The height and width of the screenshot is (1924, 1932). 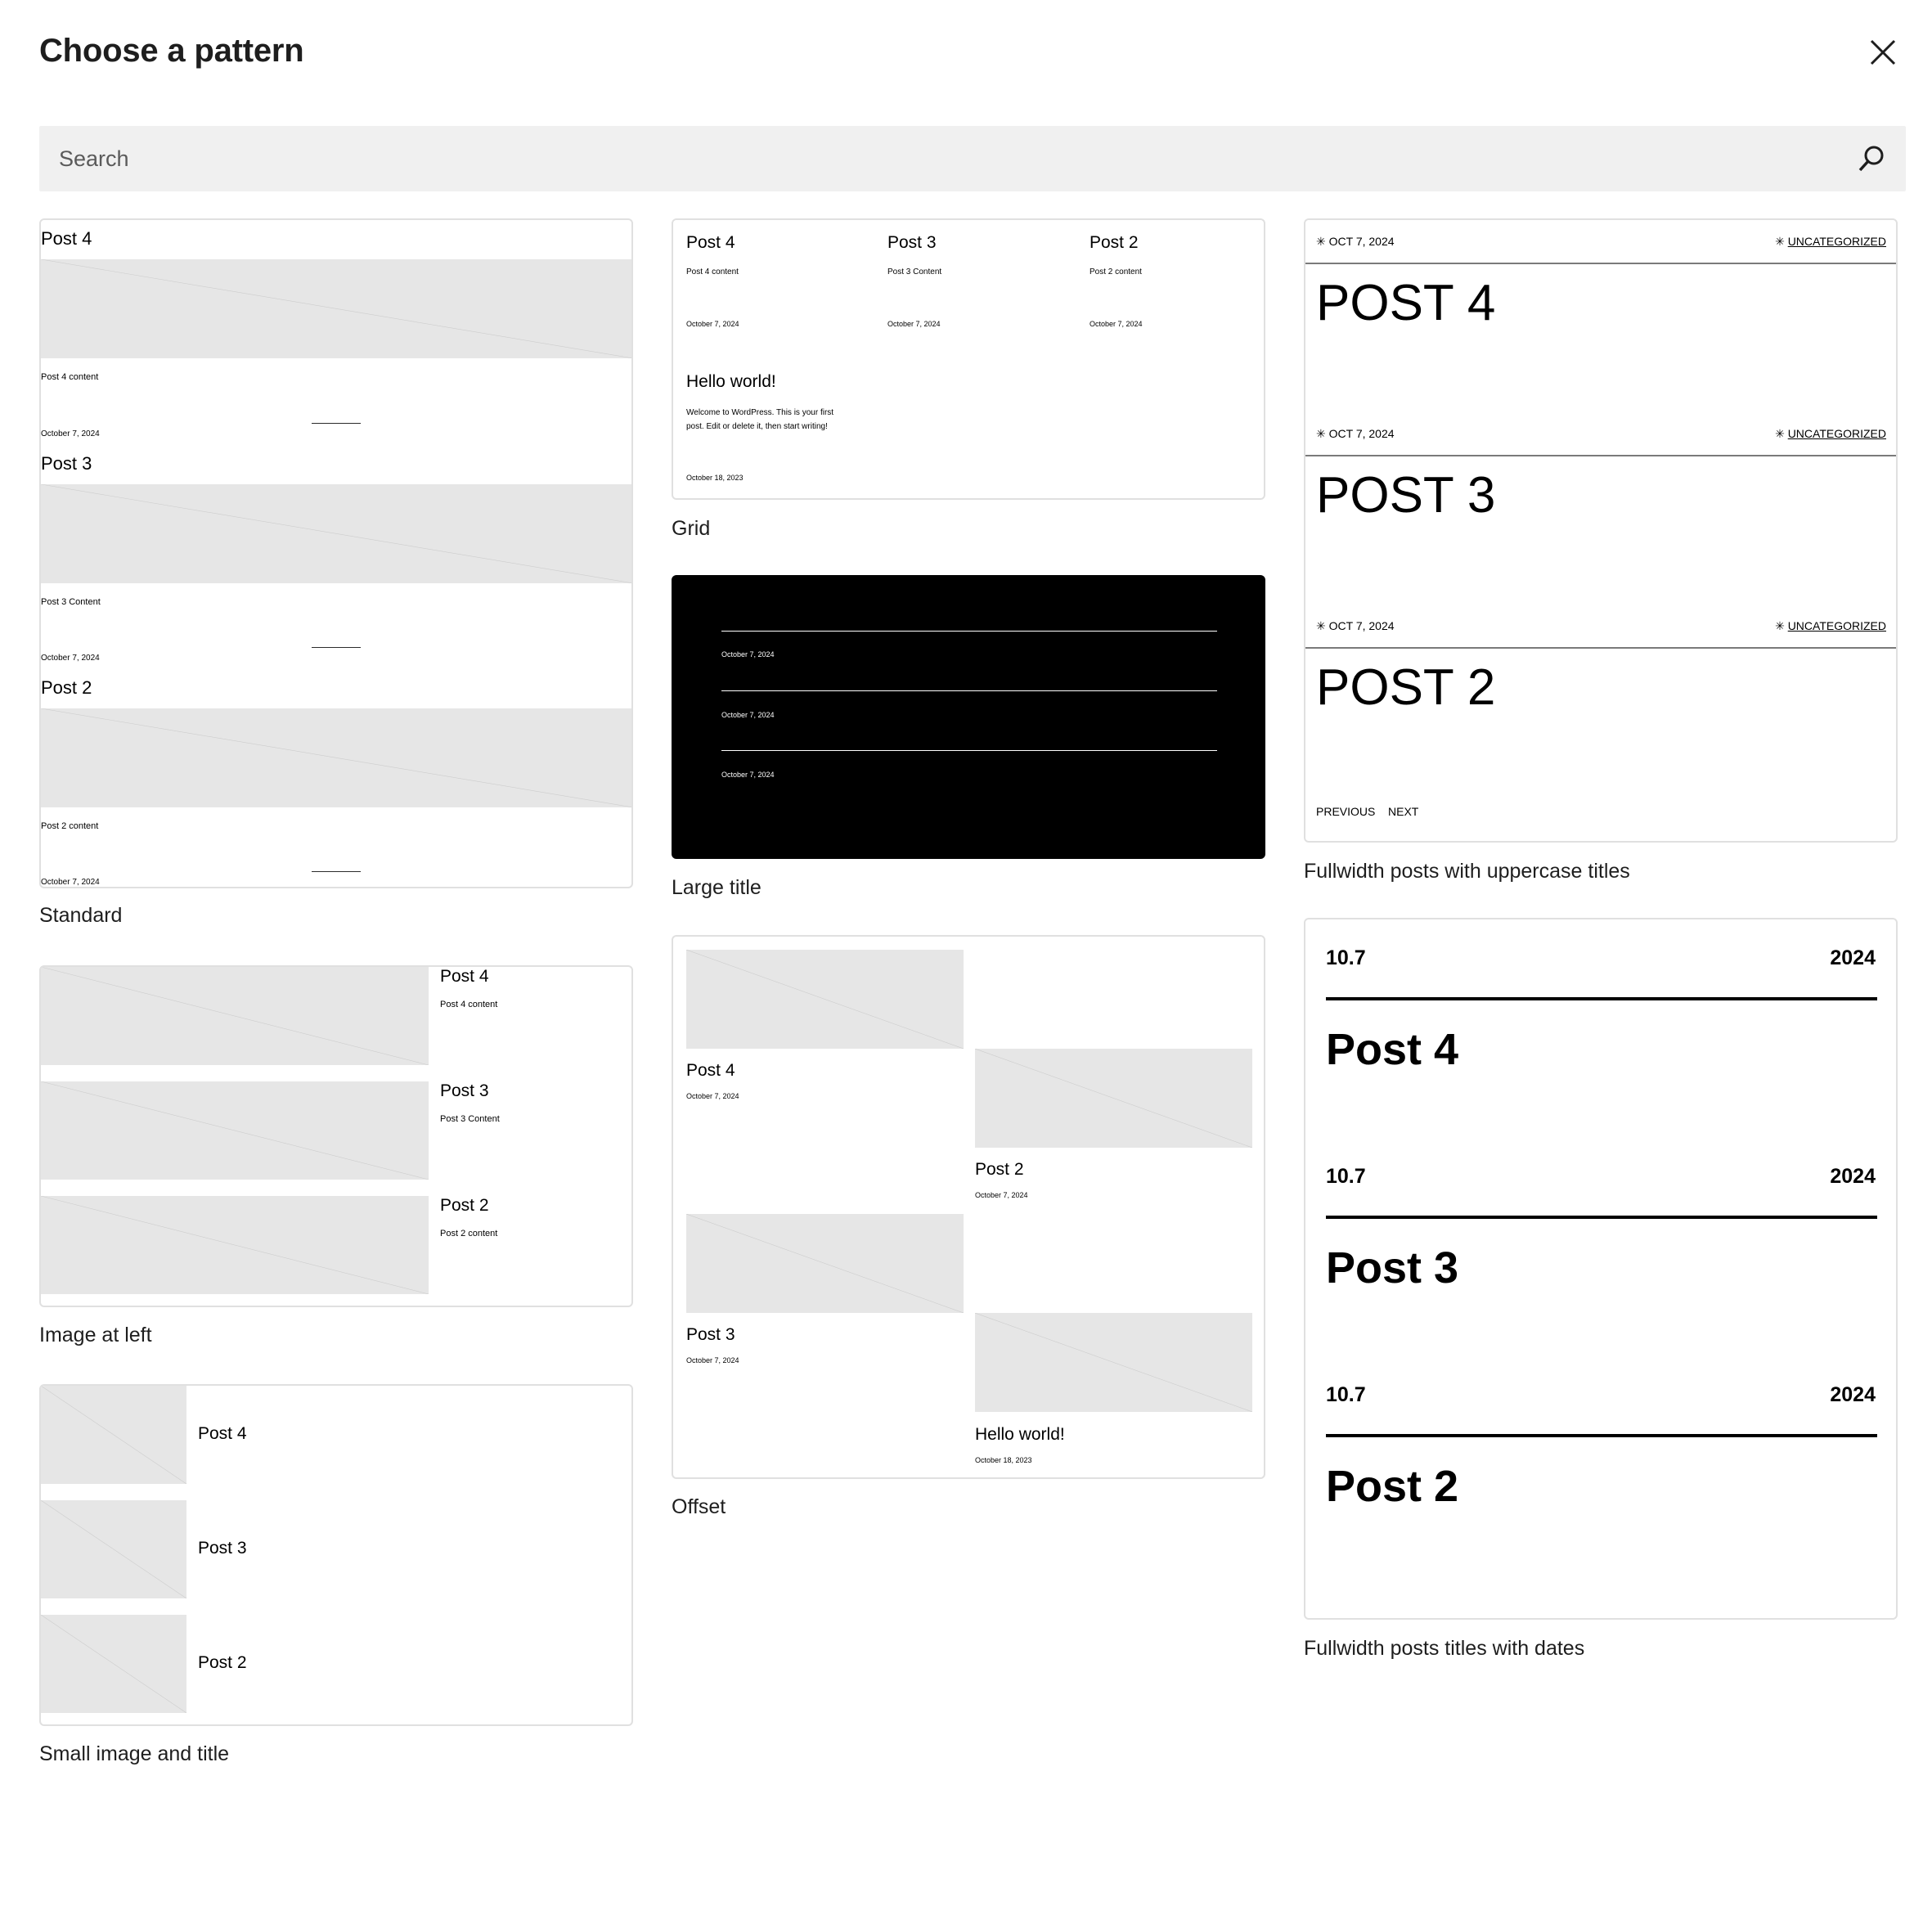 I want to click on search-input, so click(x=939, y=158).